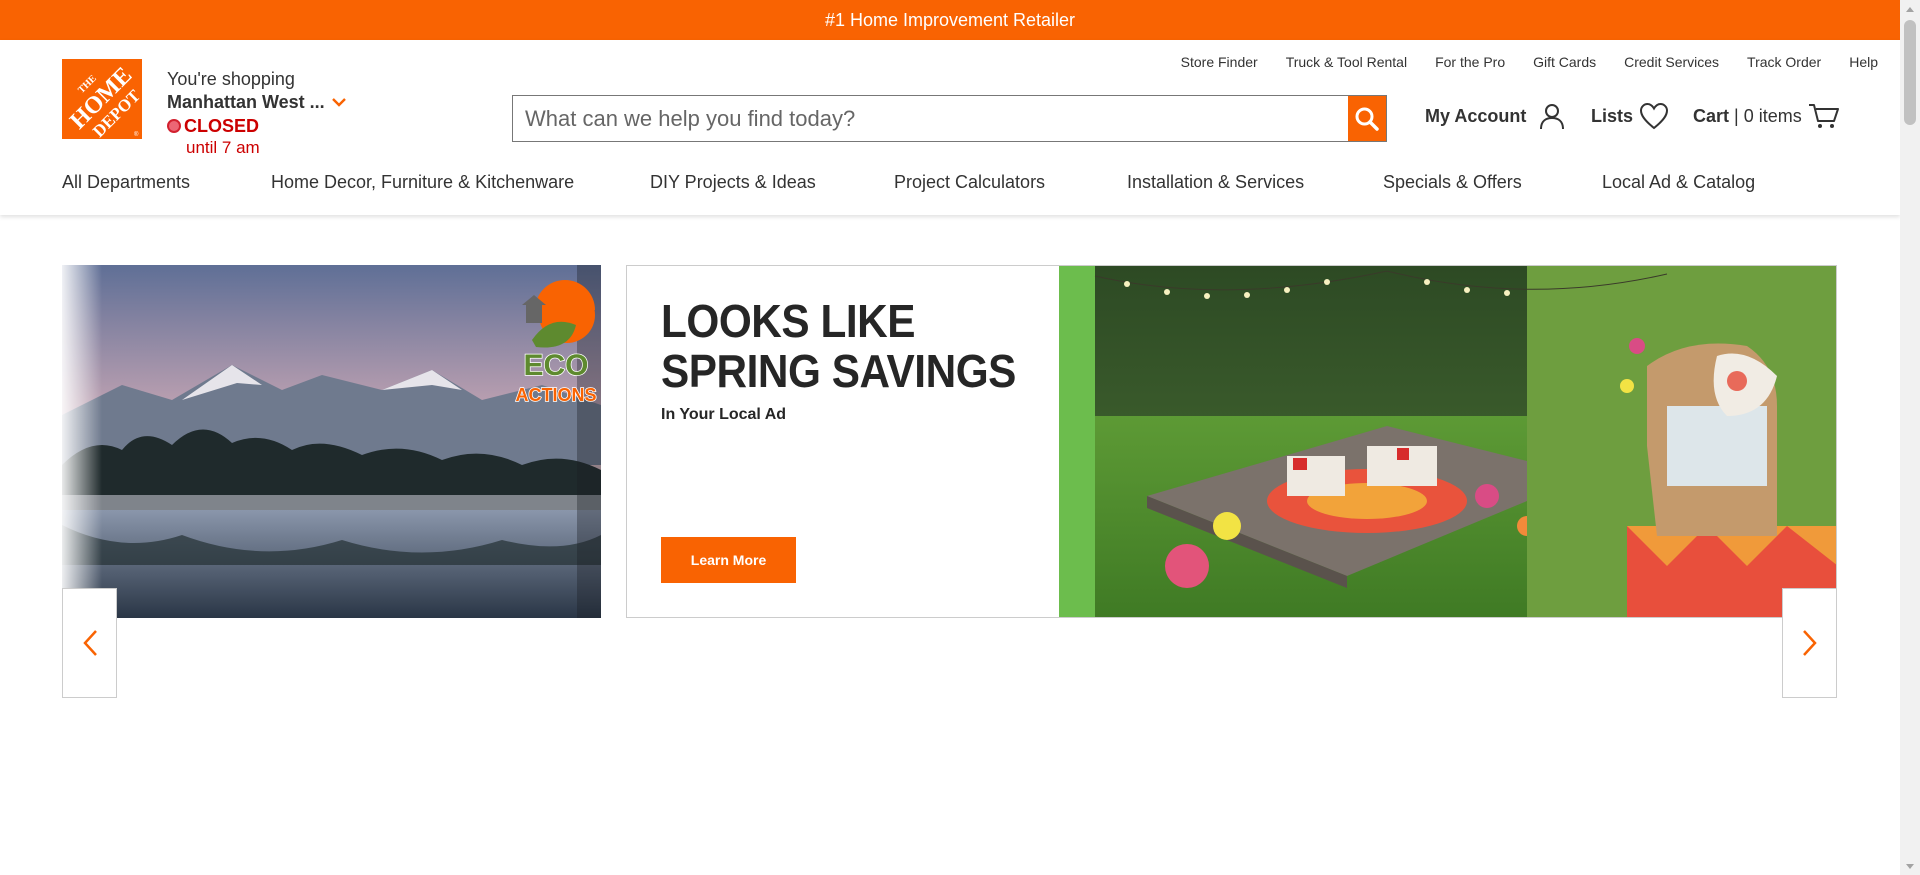 The image size is (1920, 875). I want to click on scroll-down-arrow-icon, so click(1910, 866).